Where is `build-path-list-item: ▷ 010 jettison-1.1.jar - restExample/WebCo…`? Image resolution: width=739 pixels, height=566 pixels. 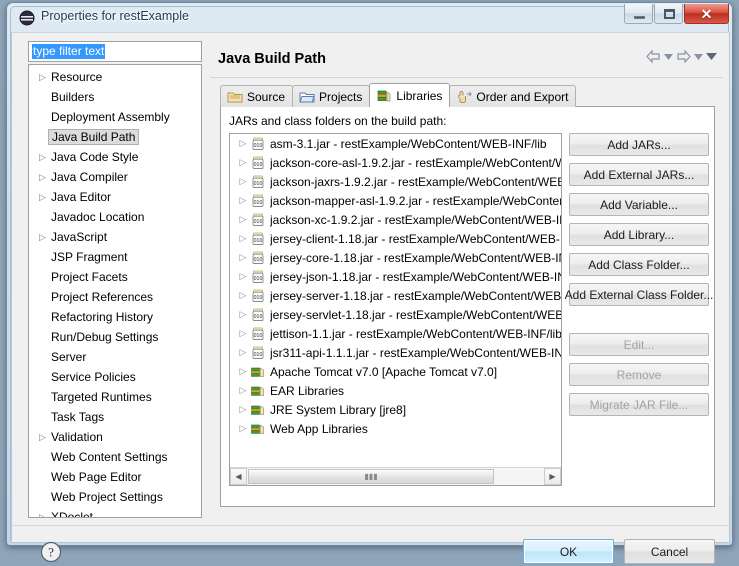
build-path-list-item: ▷ 010 jettison-1.1.jar - restExample/WebCo… is located at coordinates (395, 333).